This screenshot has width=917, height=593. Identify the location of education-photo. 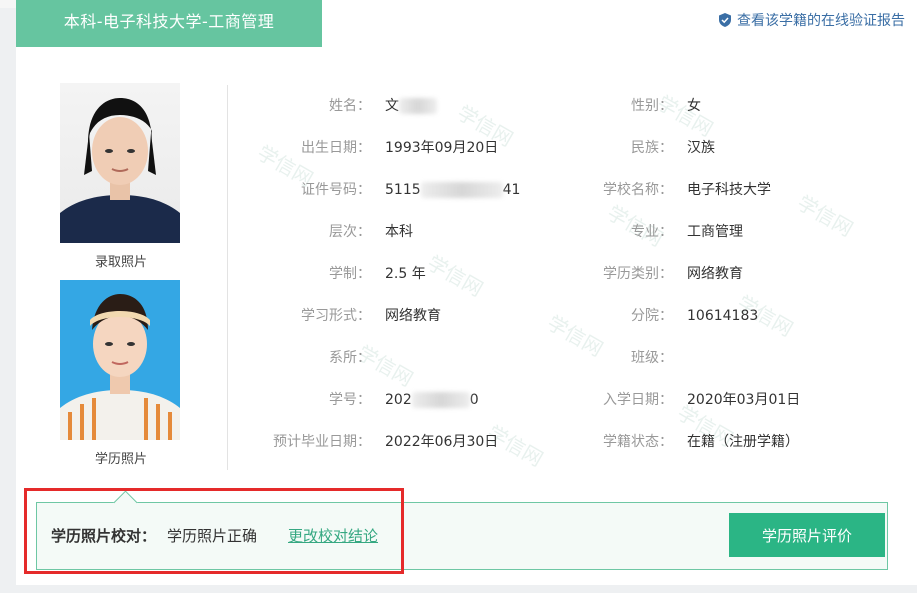
(120, 360).